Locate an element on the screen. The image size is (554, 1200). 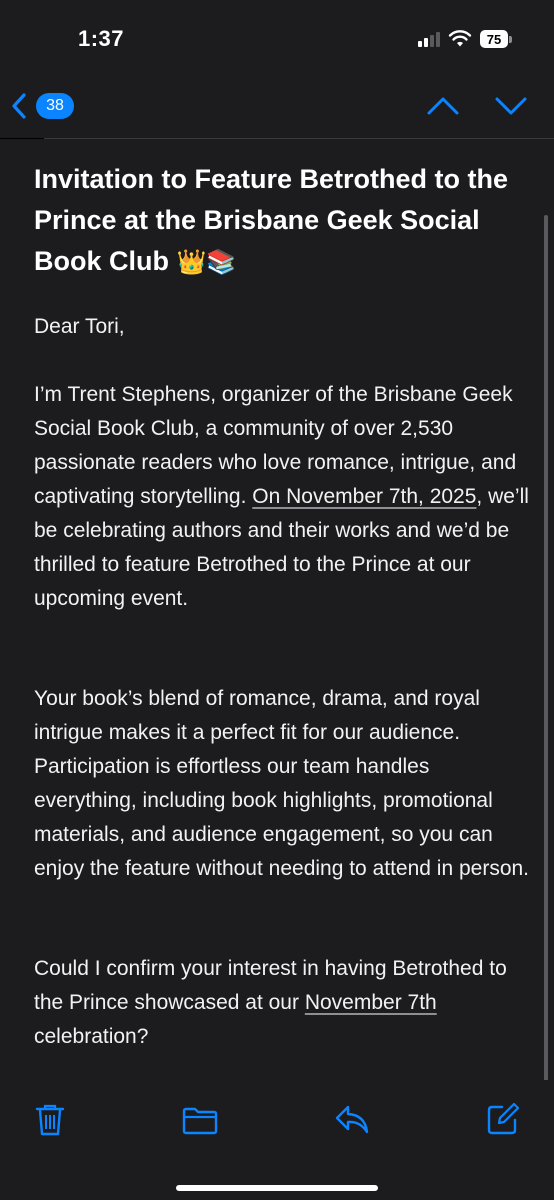
date-link-2: November 7th is located at coordinates (371, 1002).